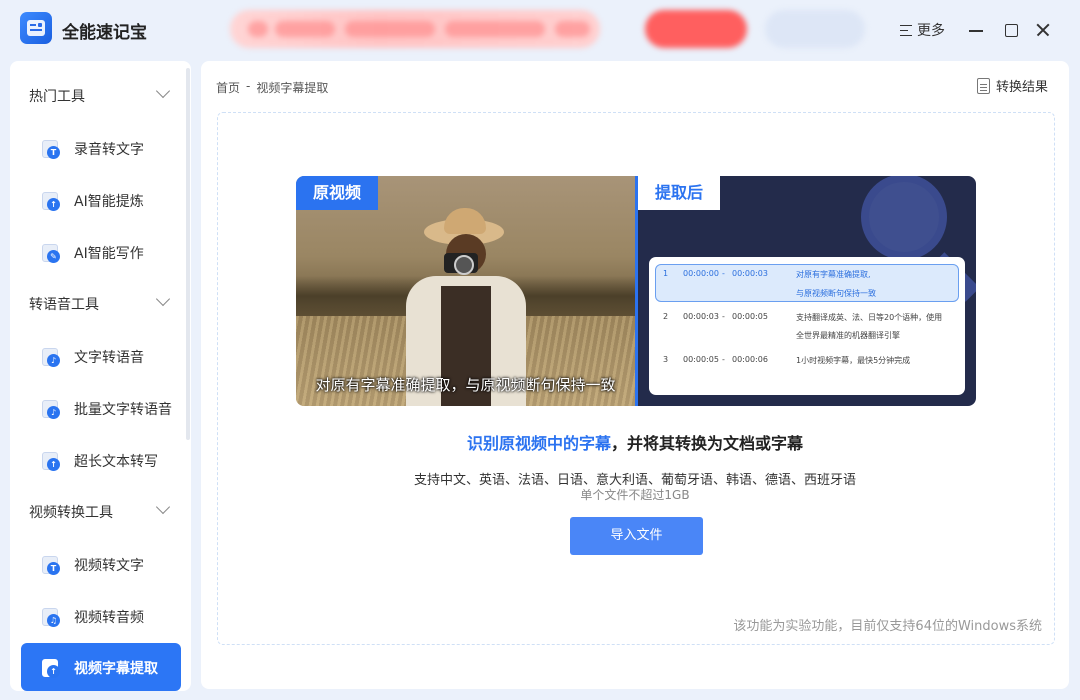 Image resolution: width=1080 pixels, height=700 pixels. What do you see at coordinates (815, 29) in the screenshot?
I see `user-account-badge` at bounding box center [815, 29].